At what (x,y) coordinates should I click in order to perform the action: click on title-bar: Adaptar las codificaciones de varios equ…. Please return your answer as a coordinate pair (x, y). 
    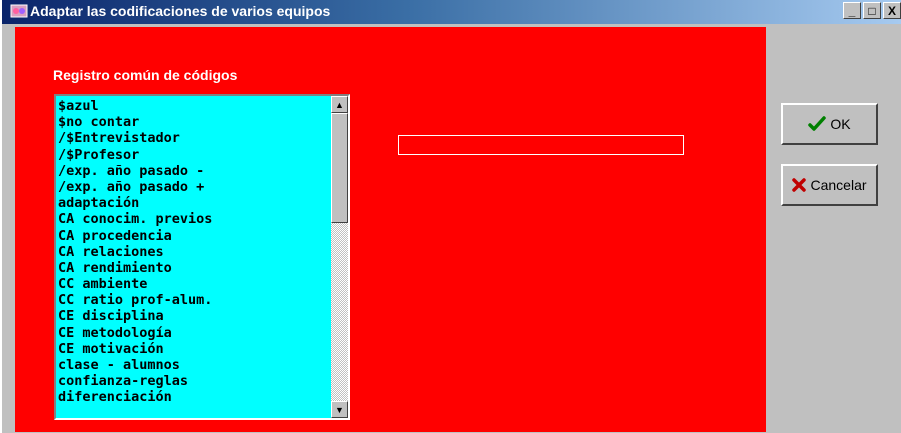
    Looking at the image, I should click on (451, 12).